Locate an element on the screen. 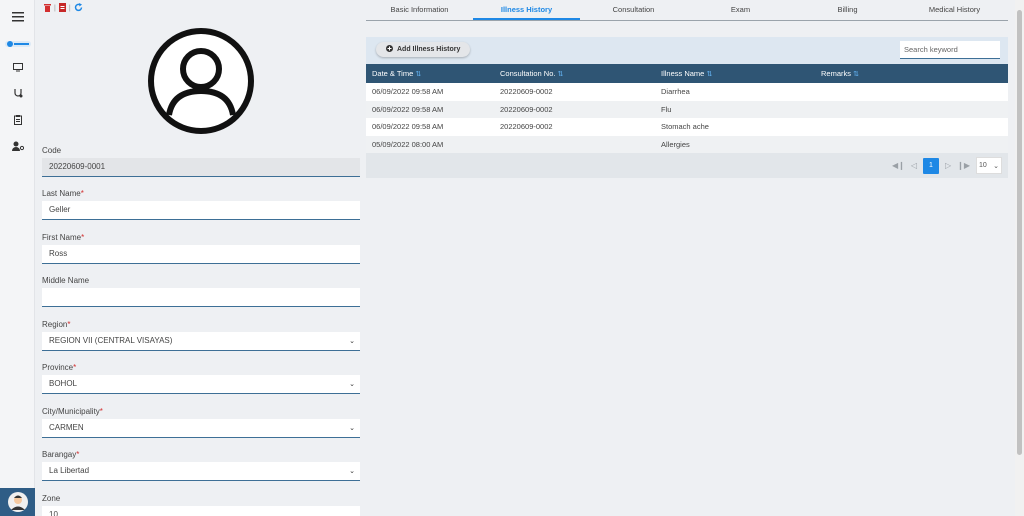 This screenshot has width=1024, height=516. cell-illness-name: Allergies is located at coordinates (675, 144).